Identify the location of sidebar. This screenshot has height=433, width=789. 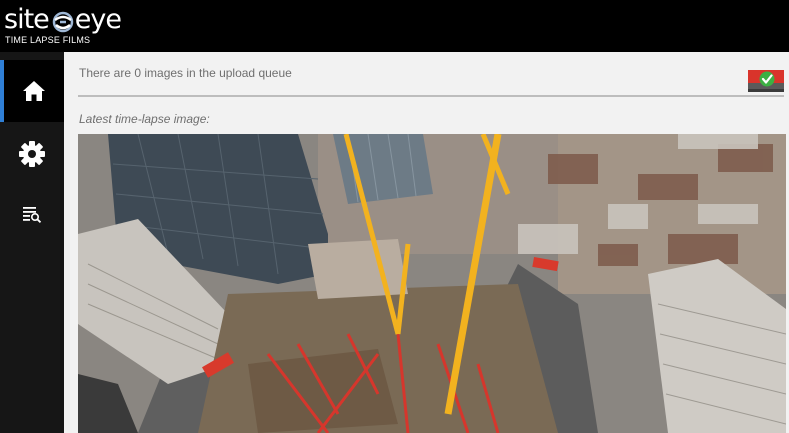
(32, 242).